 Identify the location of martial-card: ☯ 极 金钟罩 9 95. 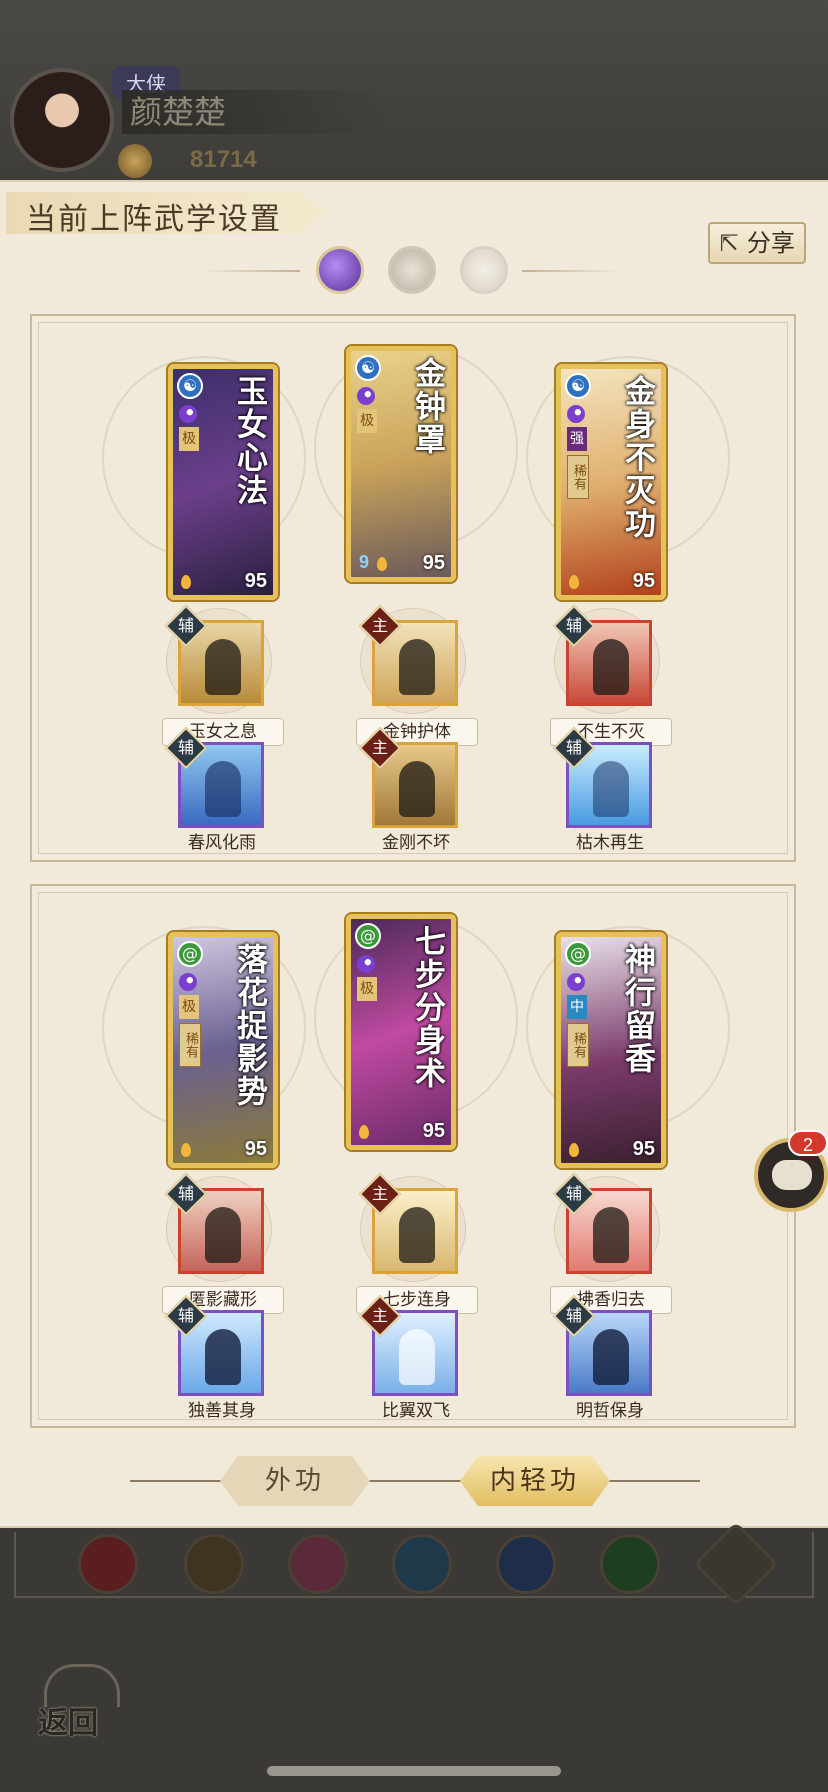
(401, 464).